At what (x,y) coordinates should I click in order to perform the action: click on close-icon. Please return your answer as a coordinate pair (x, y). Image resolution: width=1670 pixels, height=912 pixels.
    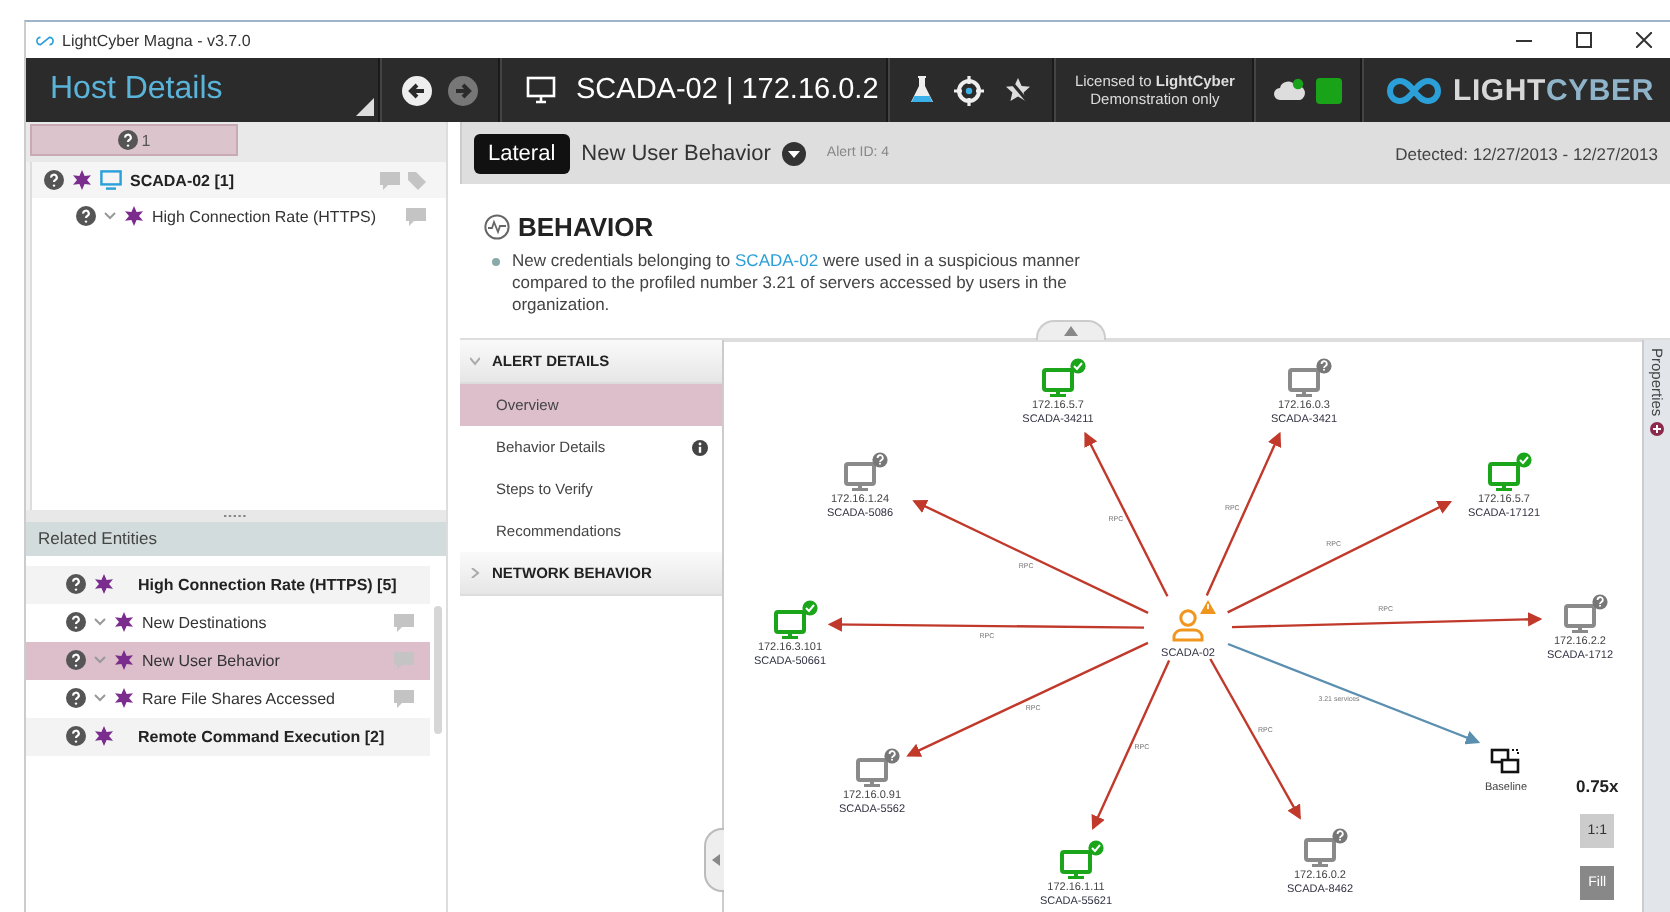
    Looking at the image, I should click on (1644, 40).